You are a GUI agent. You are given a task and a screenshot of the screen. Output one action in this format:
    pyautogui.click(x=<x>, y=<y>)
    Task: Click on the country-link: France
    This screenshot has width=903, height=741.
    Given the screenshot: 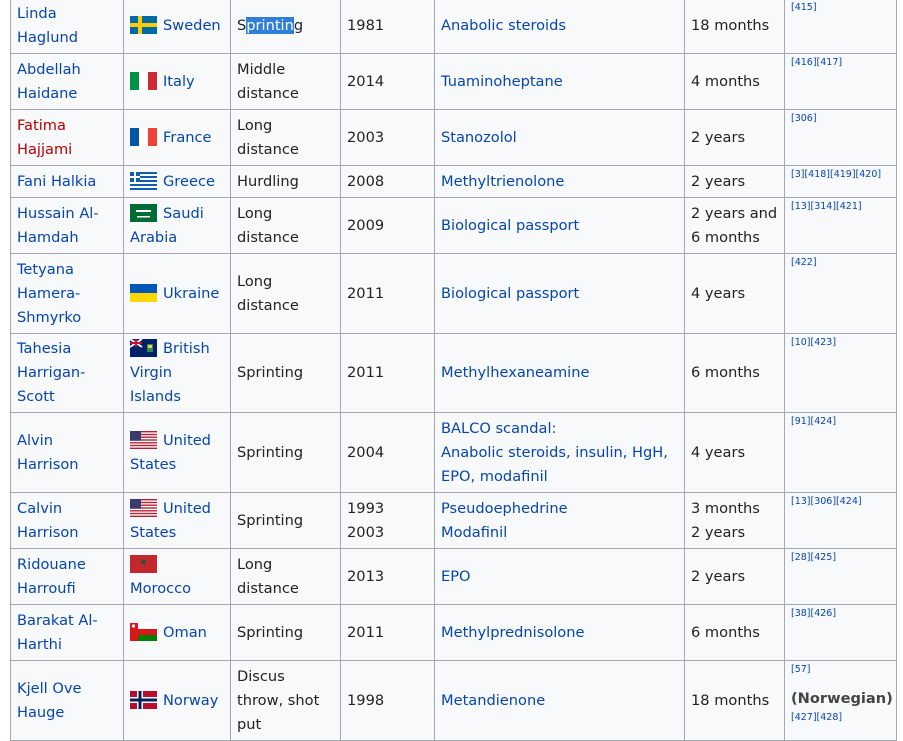 What is the action you would take?
    pyautogui.click(x=187, y=137)
    